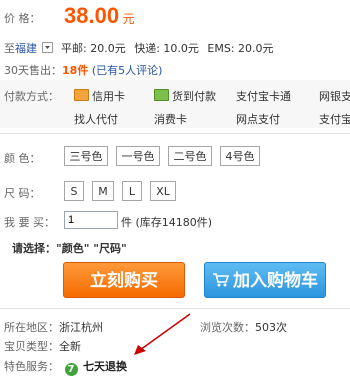  What do you see at coordinates (108, 96) in the screenshot?
I see `payment-credit-card-label: 信用卡` at bounding box center [108, 96].